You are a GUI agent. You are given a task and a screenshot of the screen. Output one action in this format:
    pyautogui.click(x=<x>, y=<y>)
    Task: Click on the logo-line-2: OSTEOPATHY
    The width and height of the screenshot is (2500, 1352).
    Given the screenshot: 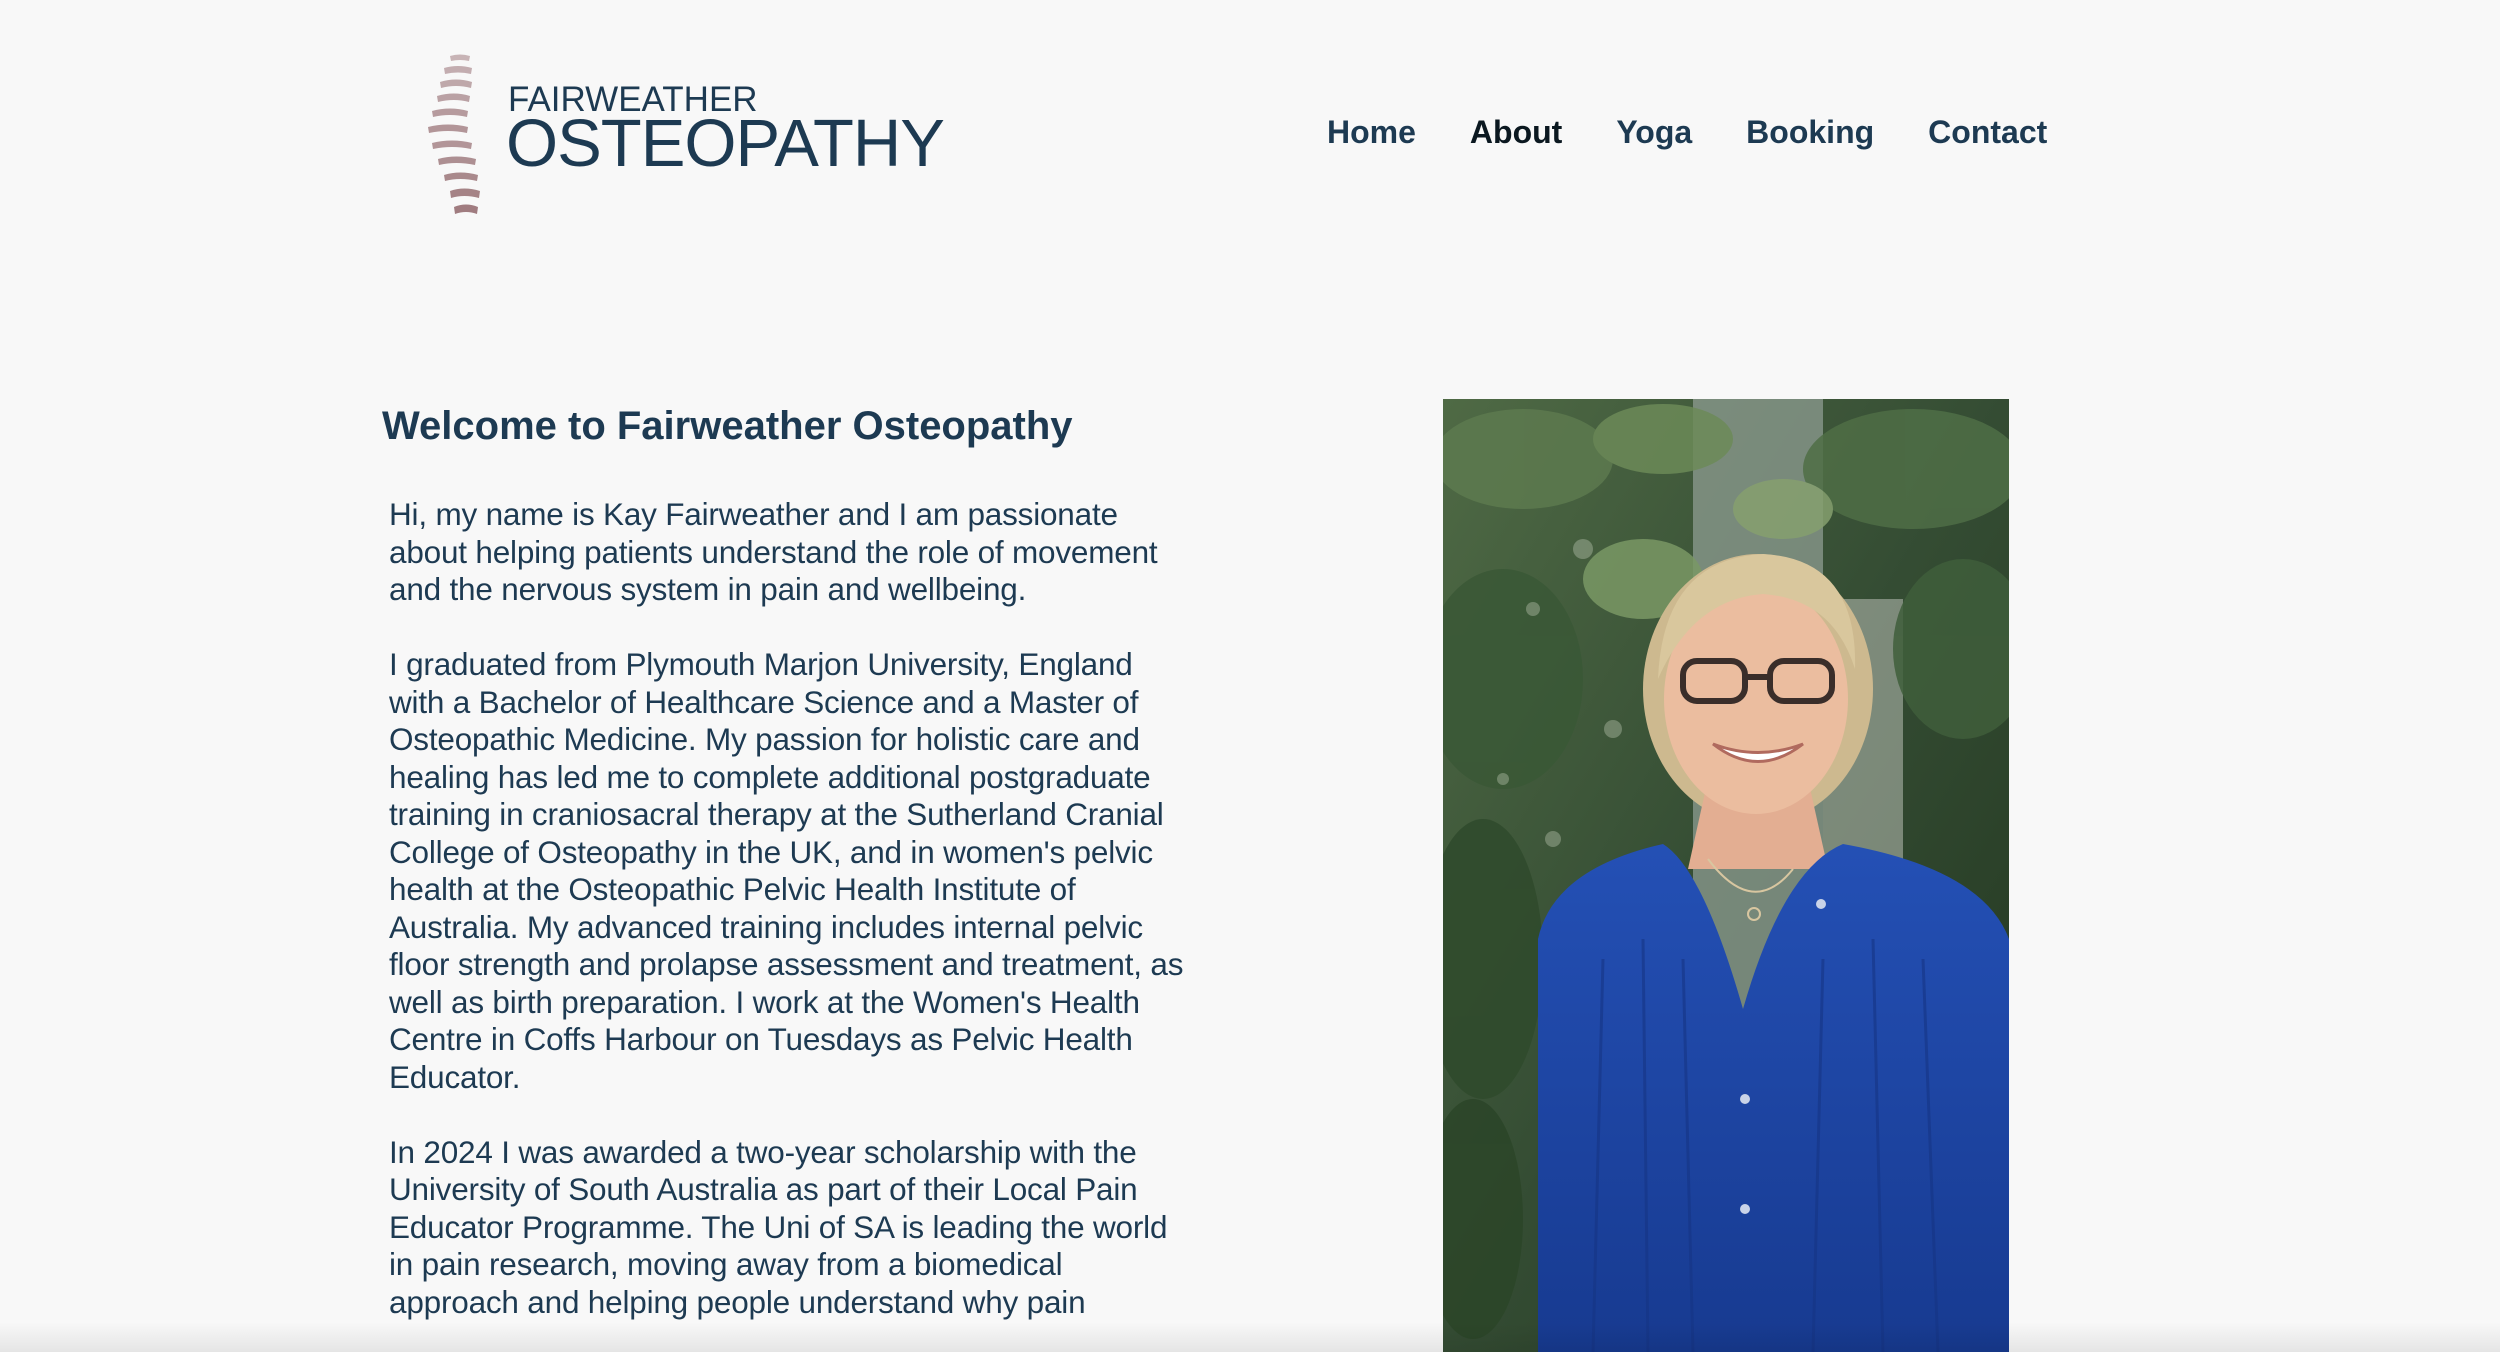 What is the action you would take?
    pyautogui.click(x=725, y=143)
    